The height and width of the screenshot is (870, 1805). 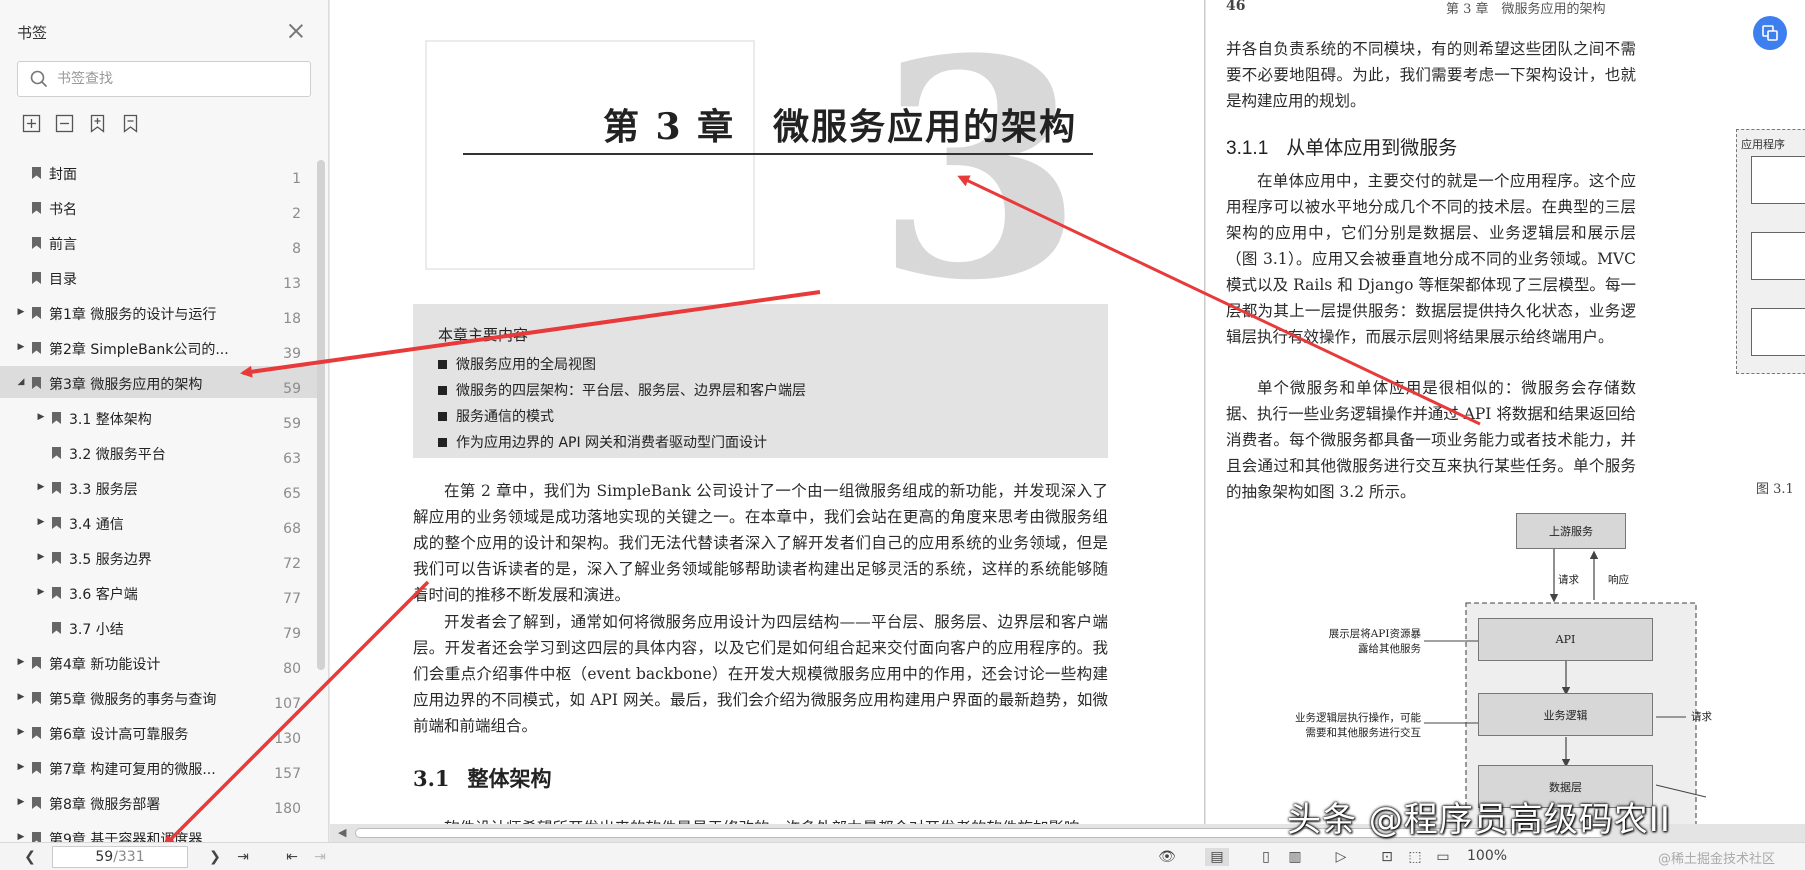 What do you see at coordinates (159, 382) in the screenshot?
I see `bookmark-item: ◢ 第3章 微服务应用的架构 59` at bounding box center [159, 382].